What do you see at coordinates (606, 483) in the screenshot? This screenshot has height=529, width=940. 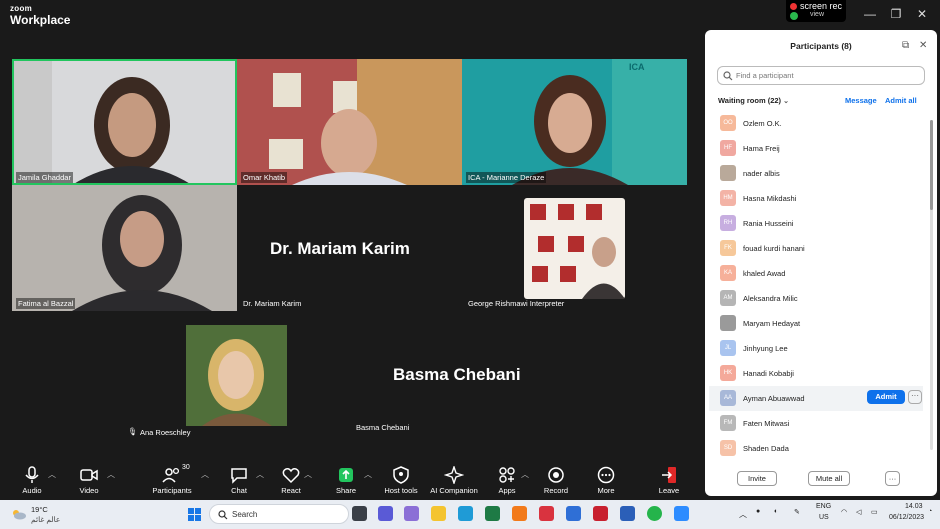 I see `more-button: More` at bounding box center [606, 483].